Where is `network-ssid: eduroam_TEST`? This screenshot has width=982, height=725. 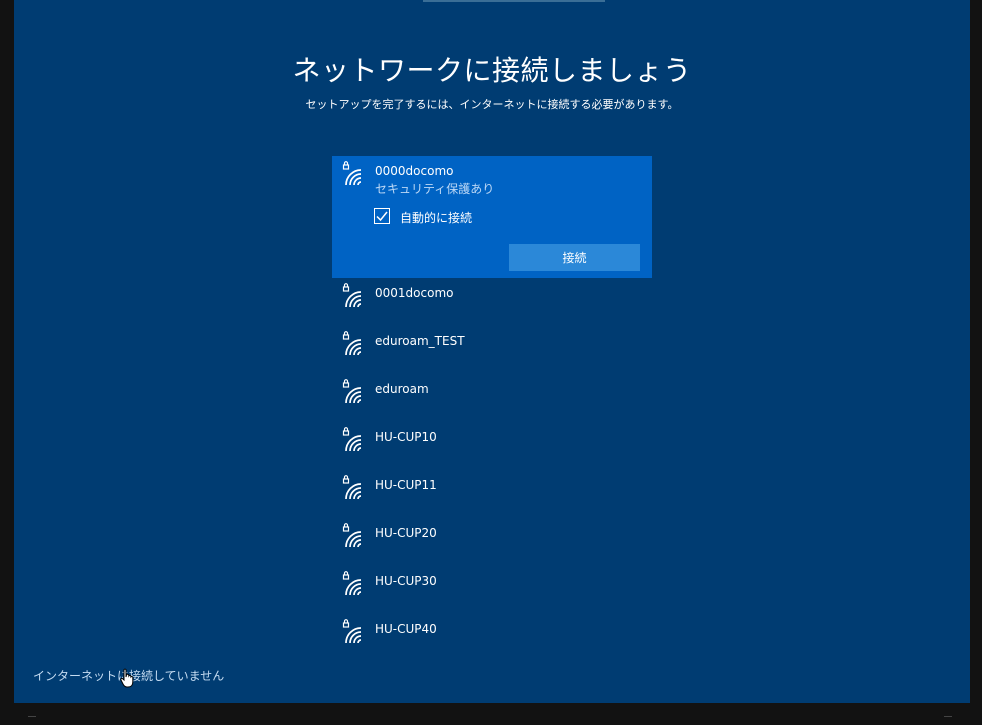
network-ssid: eduroam_TEST is located at coordinates (420, 341).